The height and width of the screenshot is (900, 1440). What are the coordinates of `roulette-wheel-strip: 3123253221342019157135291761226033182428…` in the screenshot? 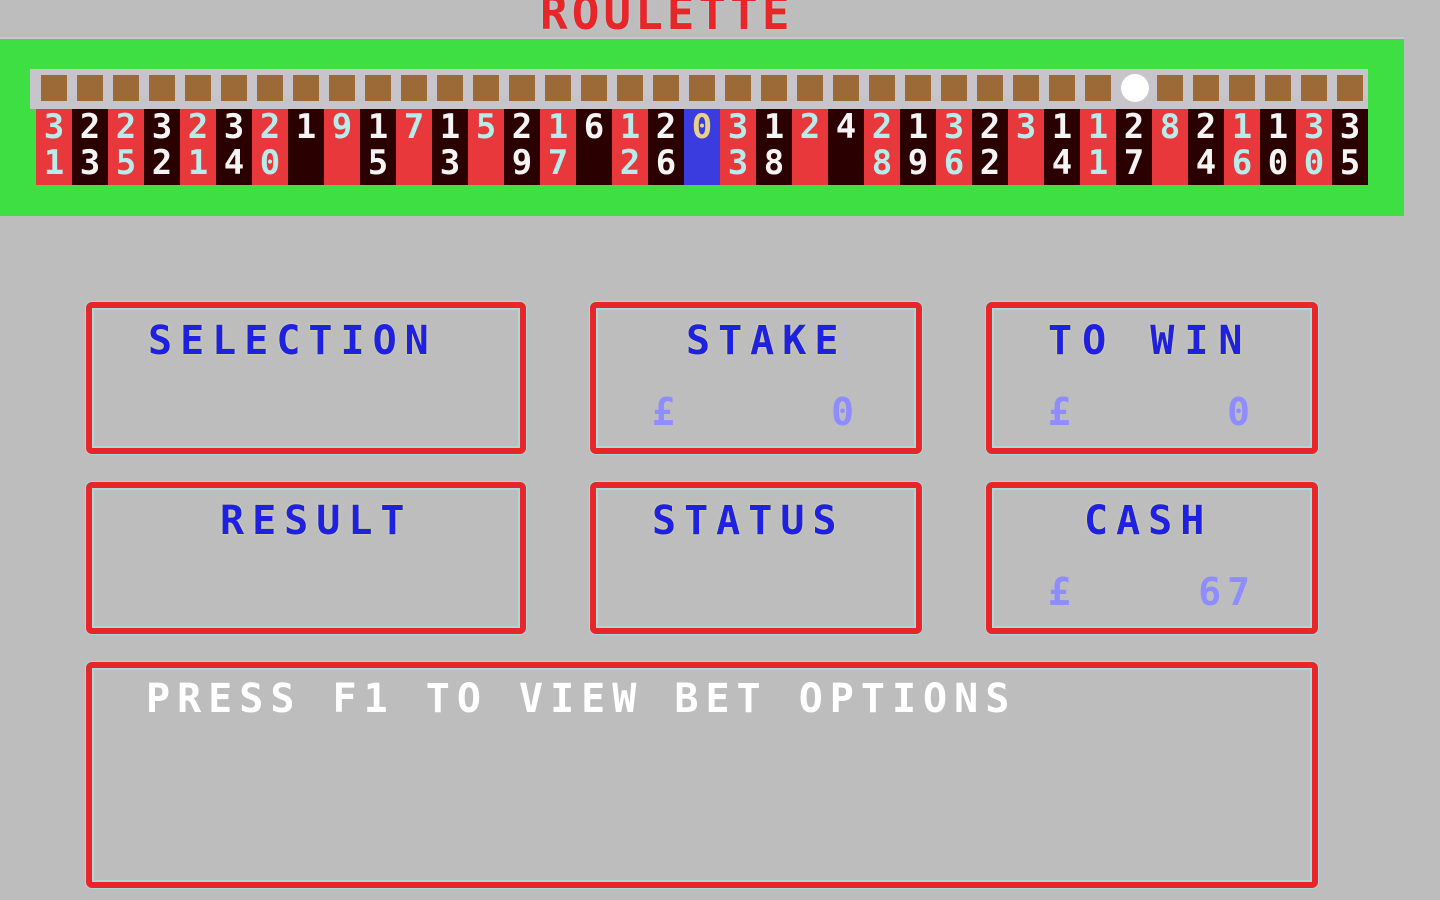 It's located at (699, 127).